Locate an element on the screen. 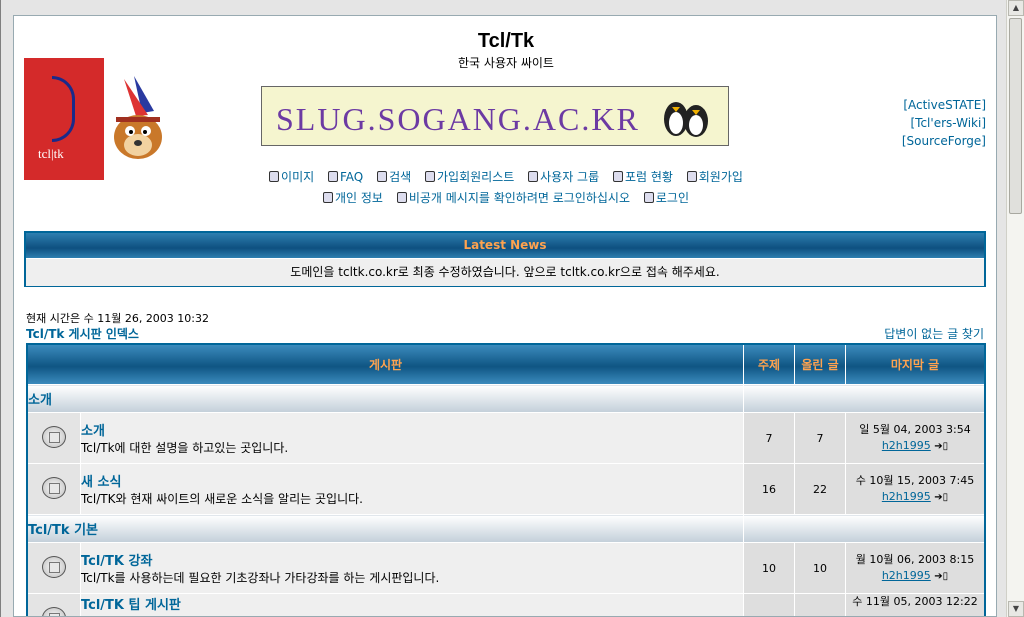 The image size is (1024, 617). main-nav-row1: 이미지 FAQ 검색 가입회원리스트 사용자 그룹 포럼 현황 회원가입 is located at coordinates (505, 176).